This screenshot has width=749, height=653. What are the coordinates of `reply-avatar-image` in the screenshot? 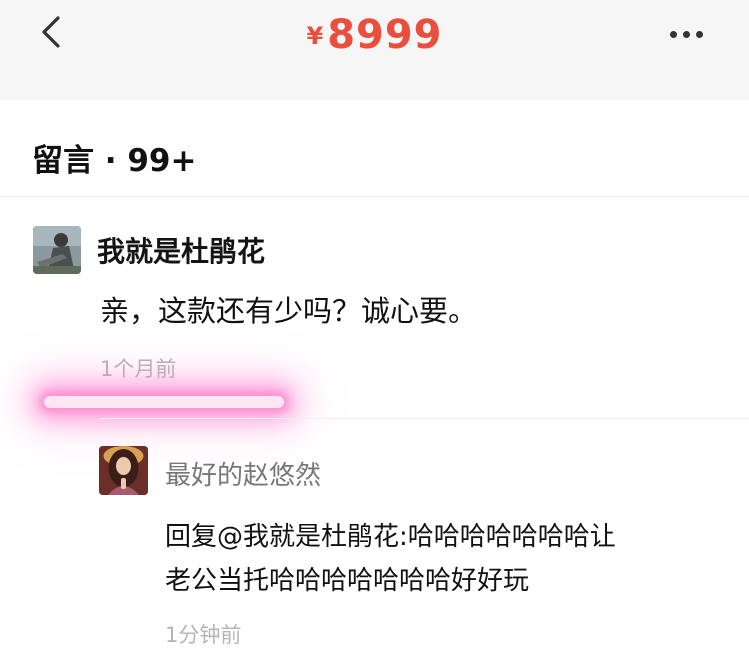 It's located at (123, 470).